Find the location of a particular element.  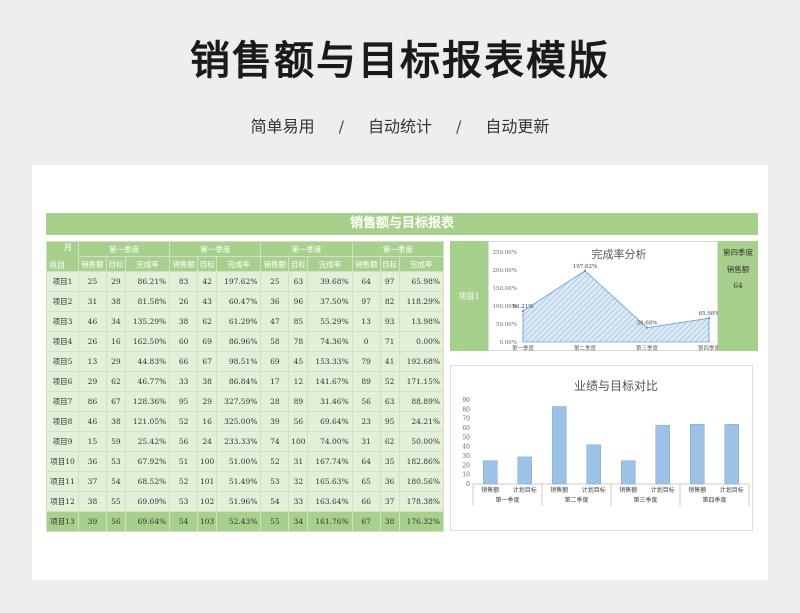

table-cell: 25.42% is located at coordinates (147, 441).